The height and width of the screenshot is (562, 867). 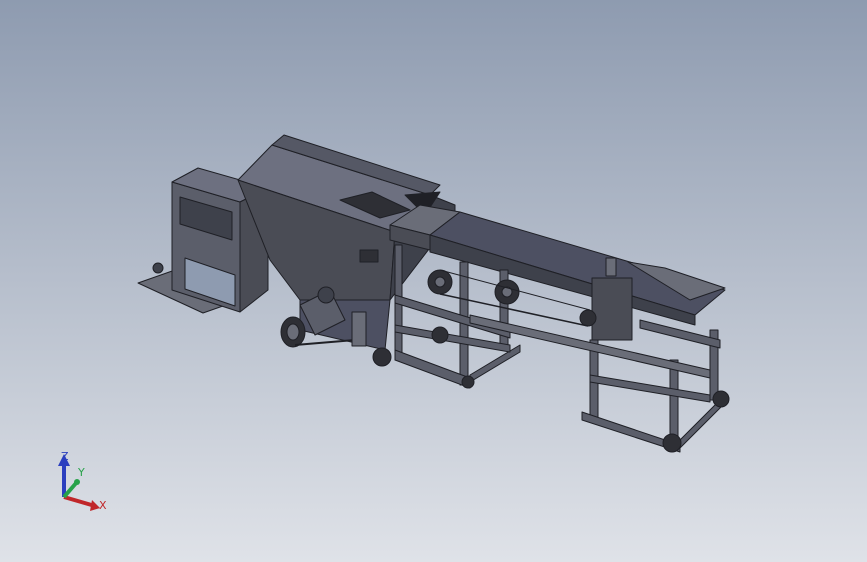 I want to click on x-axis-label: X, so click(x=103, y=505).